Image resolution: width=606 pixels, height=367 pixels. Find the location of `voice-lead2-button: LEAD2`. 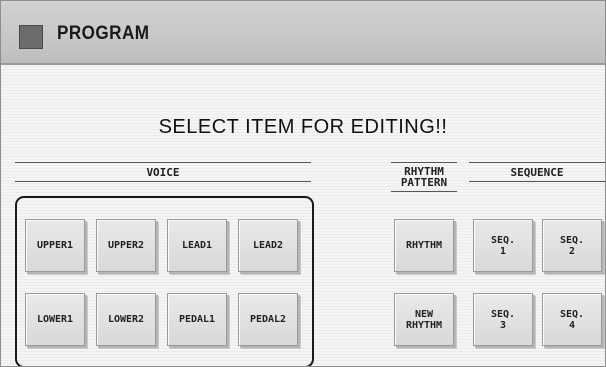

voice-lead2-button: LEAD2 is located at coordinates (268, 245).